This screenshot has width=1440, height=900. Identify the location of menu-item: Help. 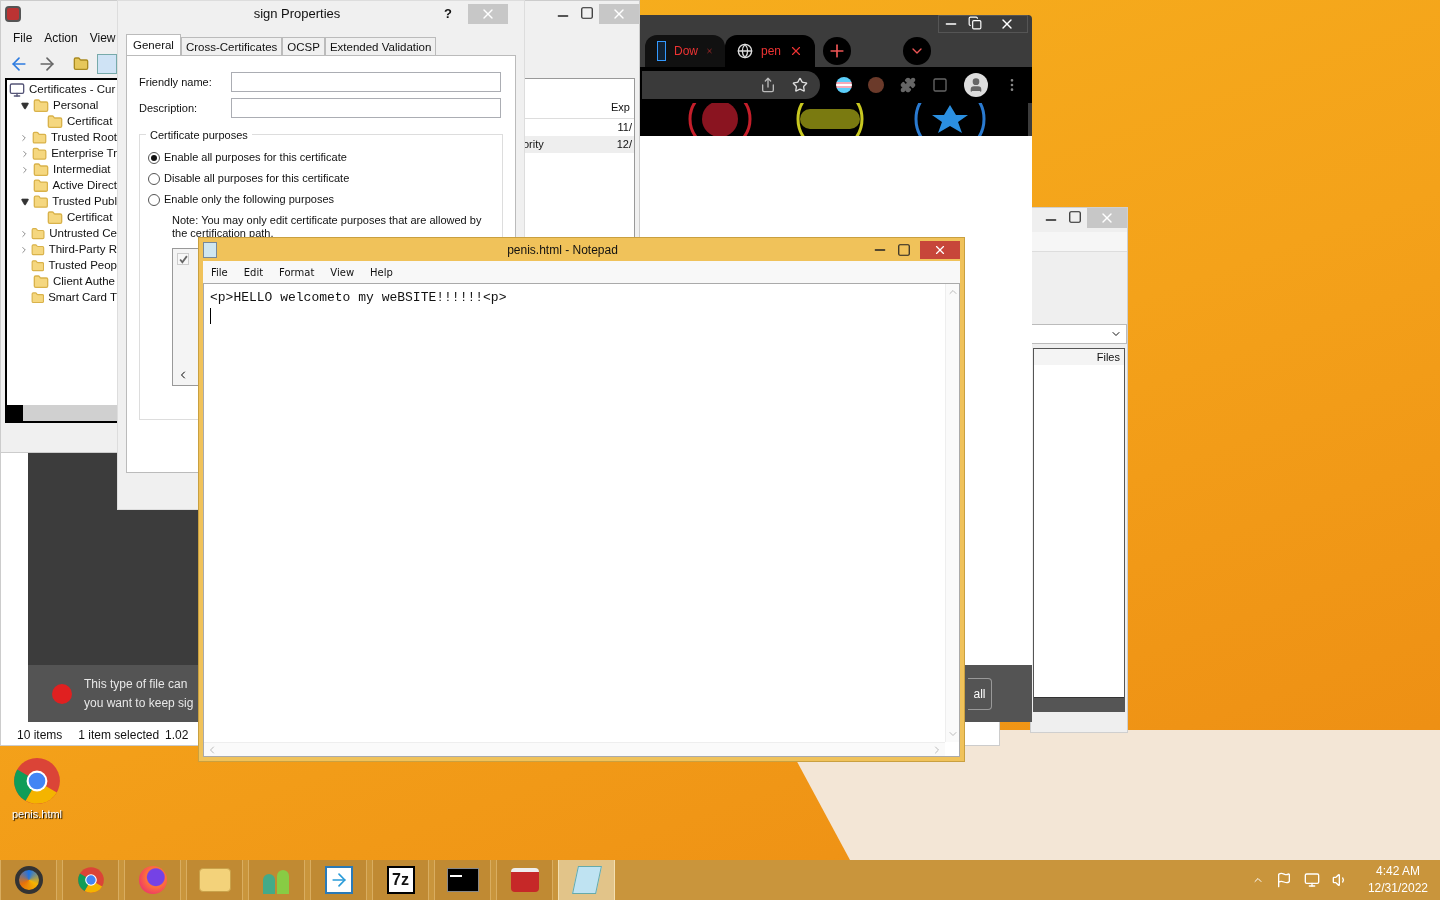
(381, 272).